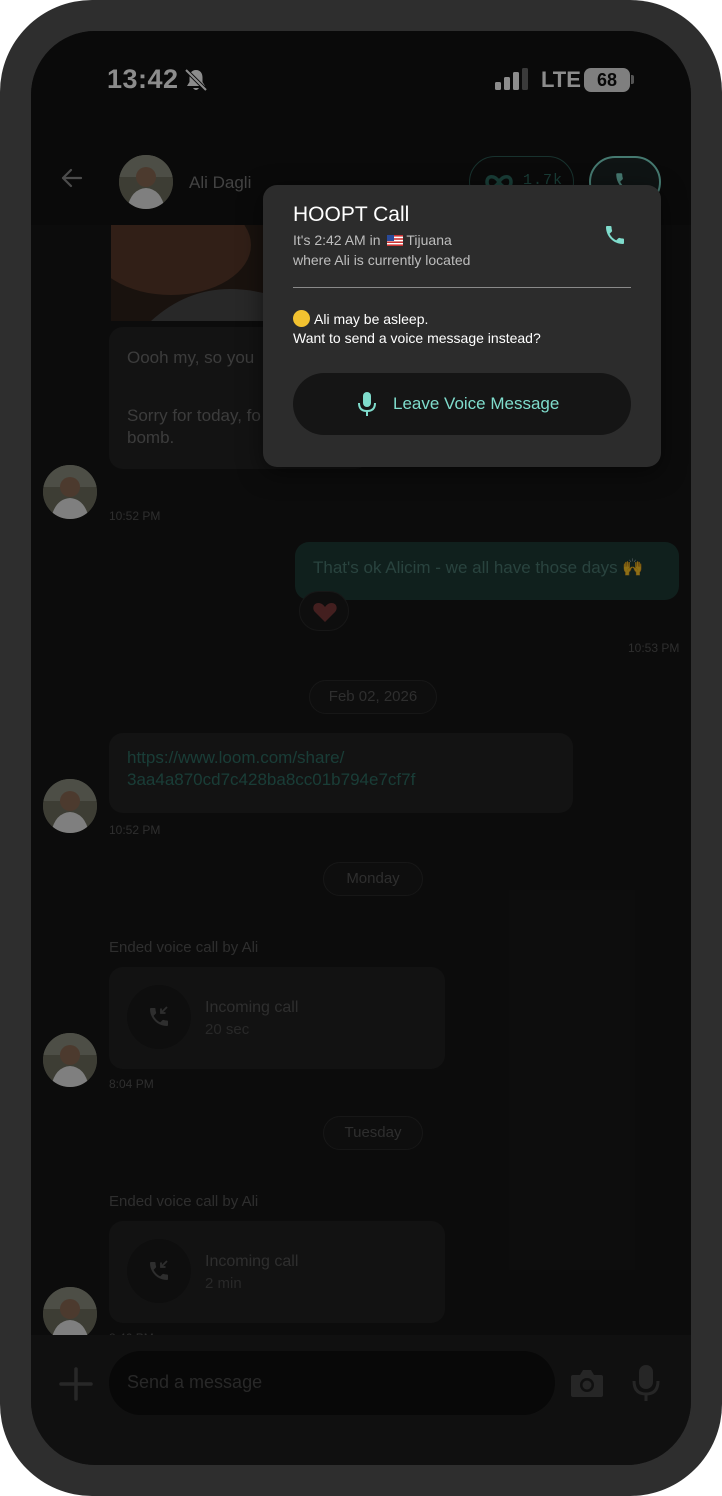 The height and width of the screenshot is (1496, 722). What do you see at coordinates (561, 79) in the screenshot?
I see `network-type: LTE` at bounding box center [561, 79].